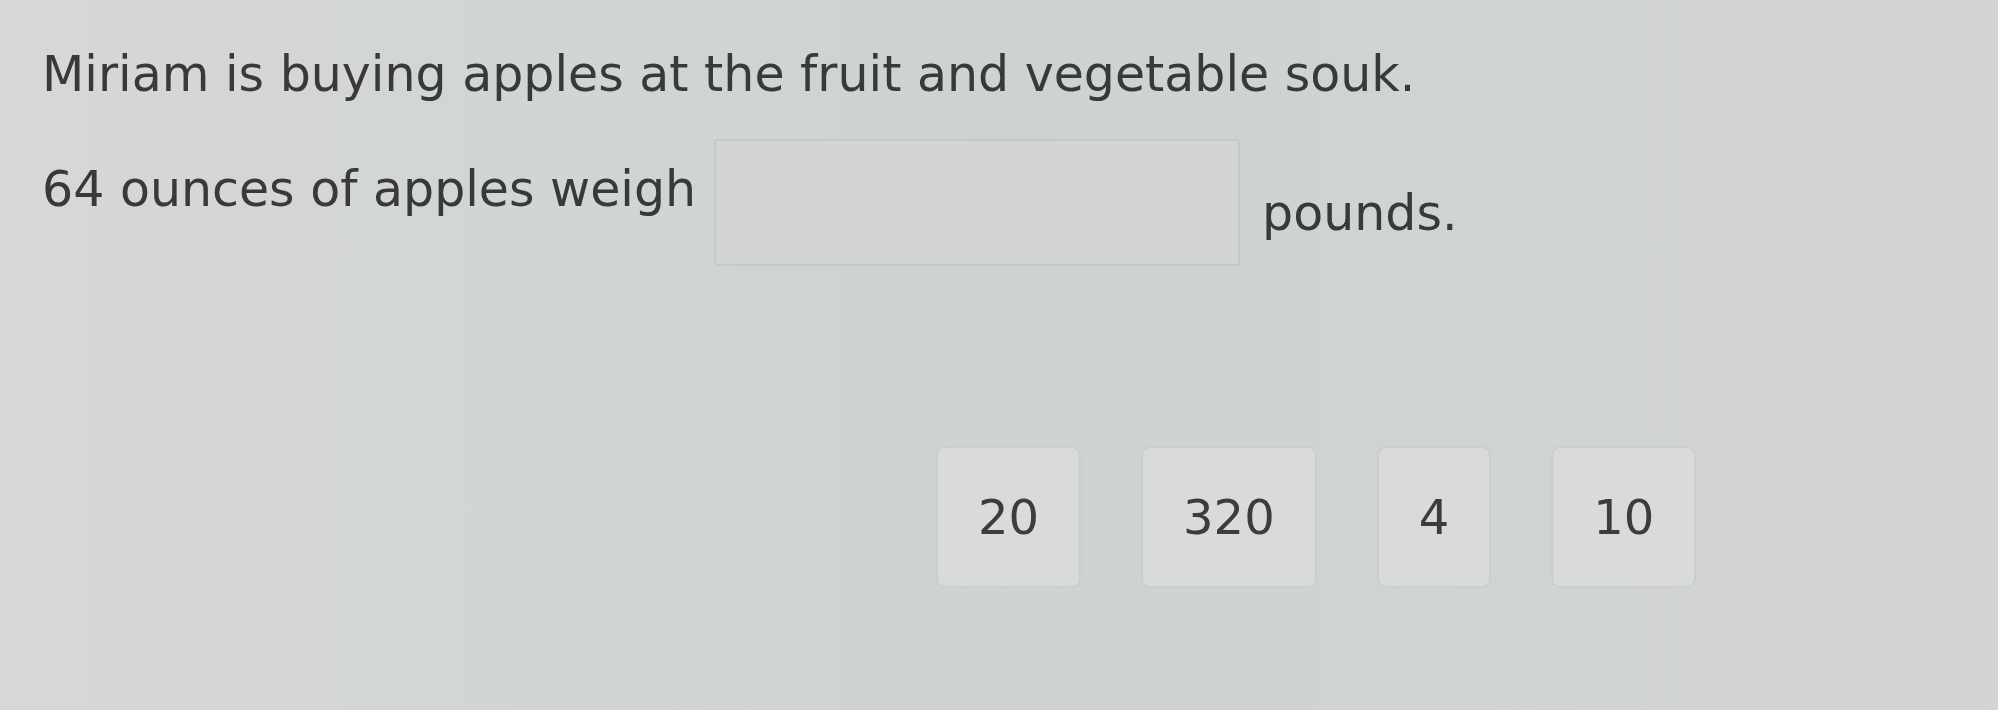  What do you see at coordinates (1434, 516) in the screenshot?
I see `answer-tile: 4` at bounding box center [1434, 516].